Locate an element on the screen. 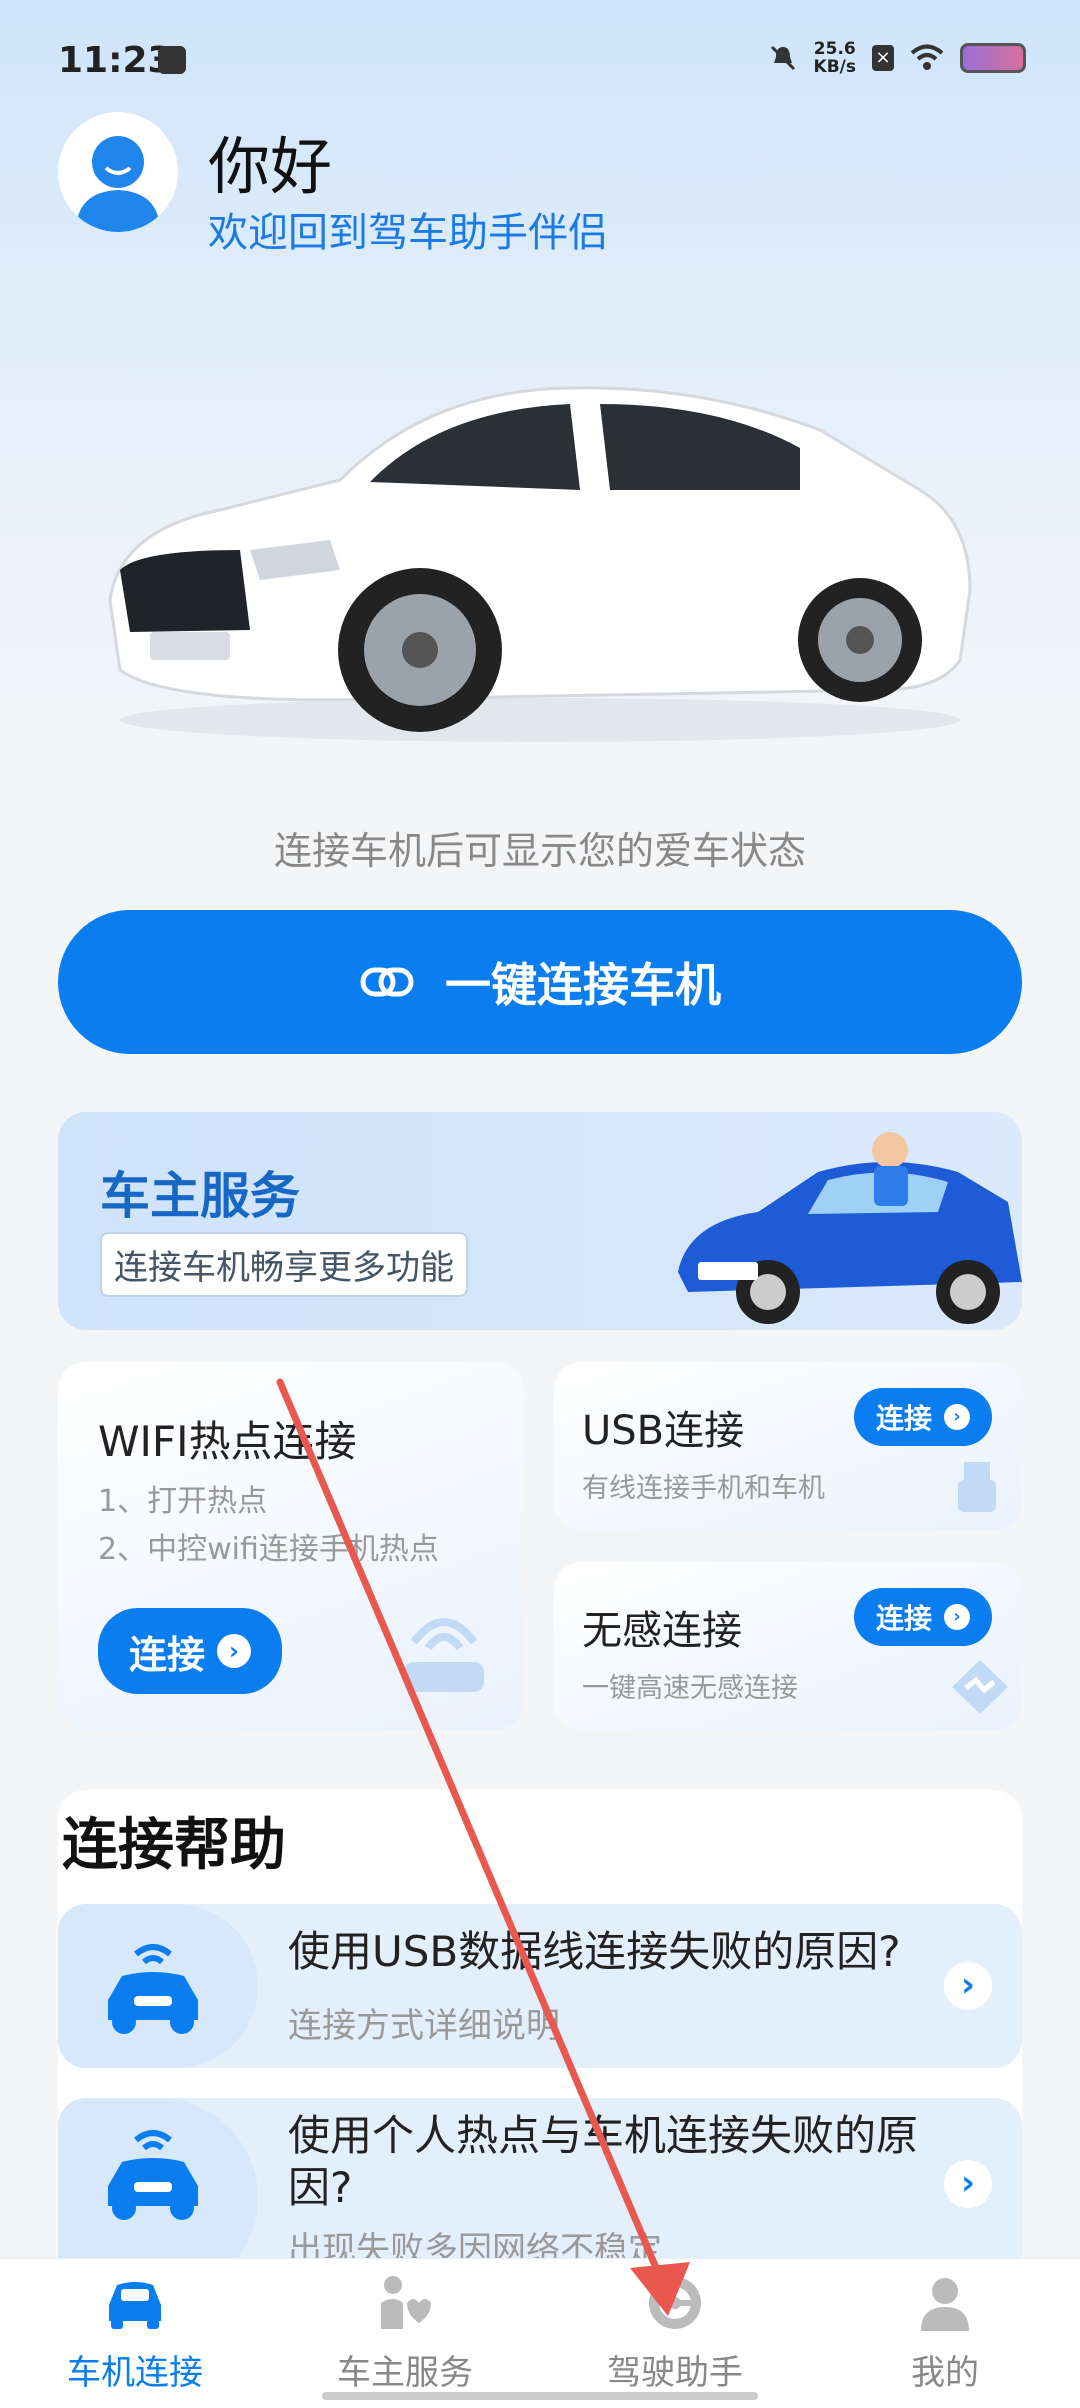  seamless-link-icon is located at coordinates (980, 1687).